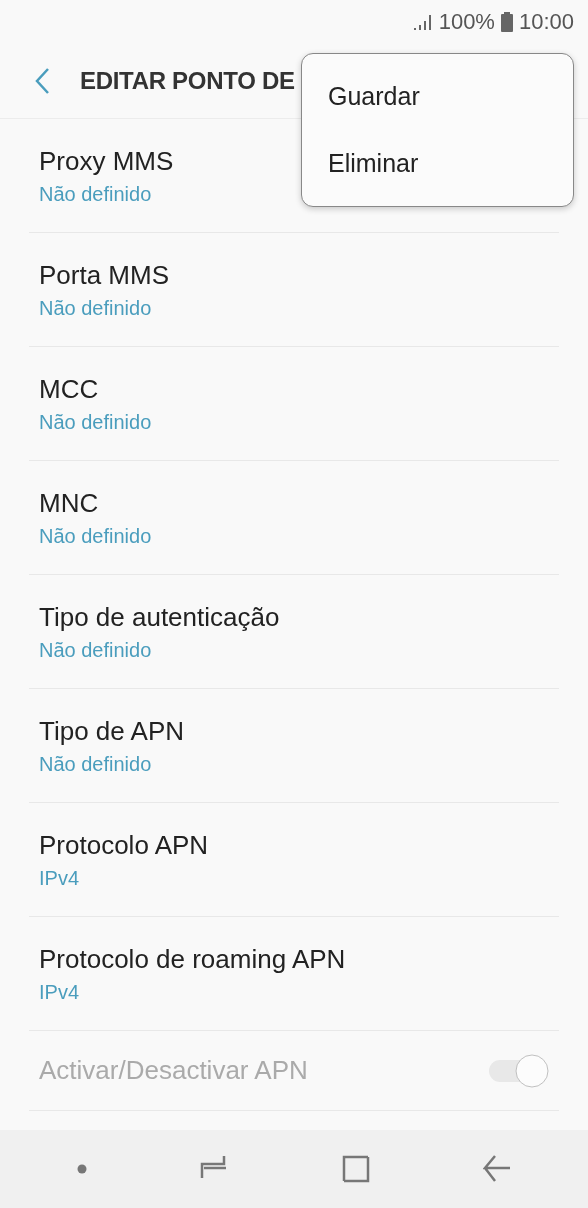 This screenshot has height=1208, width=588. Describe the element at coordinates (437, 96) in the screenshot. I see `menu-item: Guardar` at that location.